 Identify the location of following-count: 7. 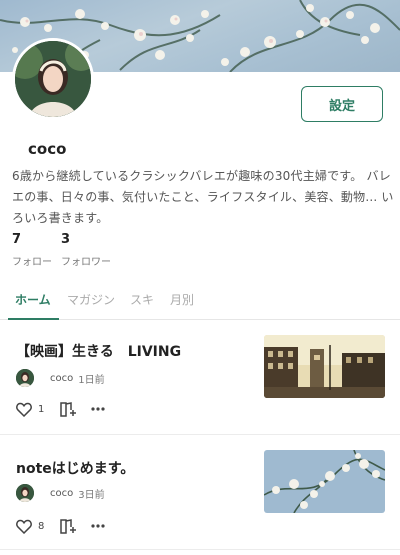
(17, 239).